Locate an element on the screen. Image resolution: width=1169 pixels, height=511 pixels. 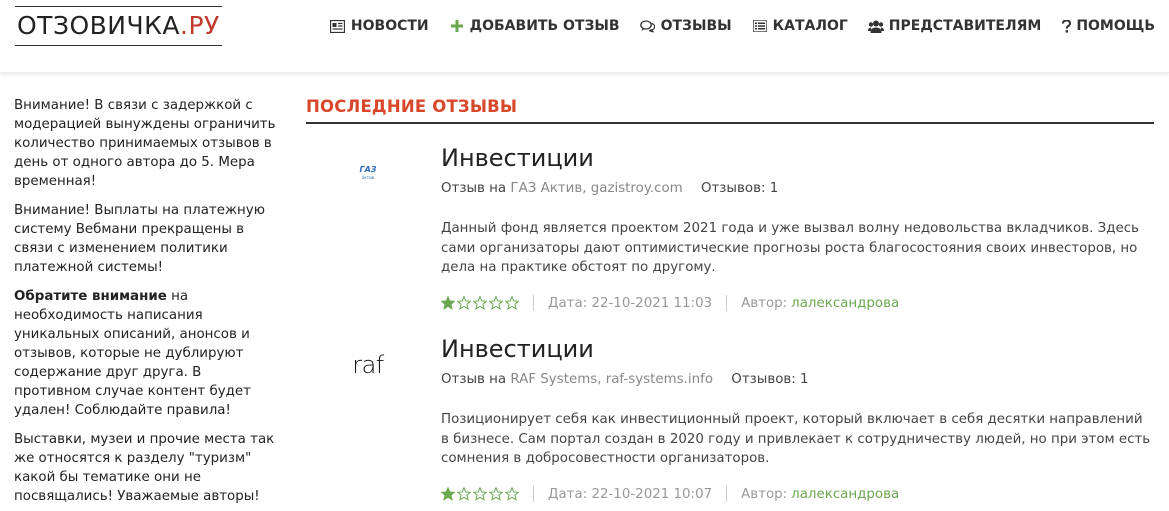
nav-help-label: ПОМОЩЬ is located at coordinates (1115, 26).